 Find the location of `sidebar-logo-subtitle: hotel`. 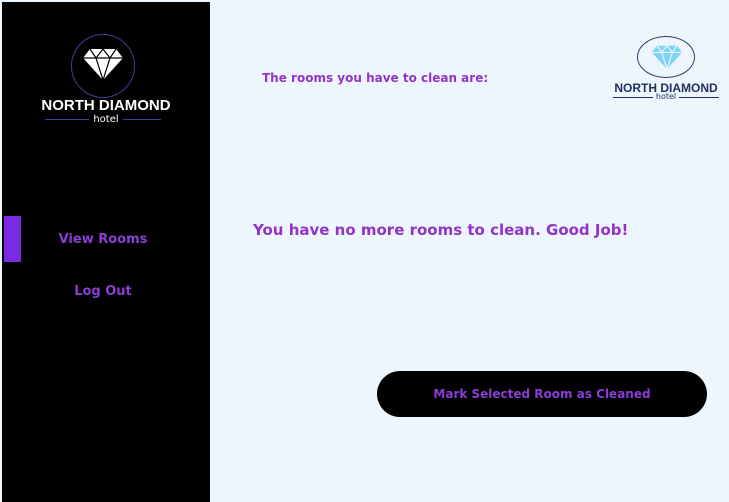

sidebar-logo-subtitle: hotel is located at coordinates (106, 119).